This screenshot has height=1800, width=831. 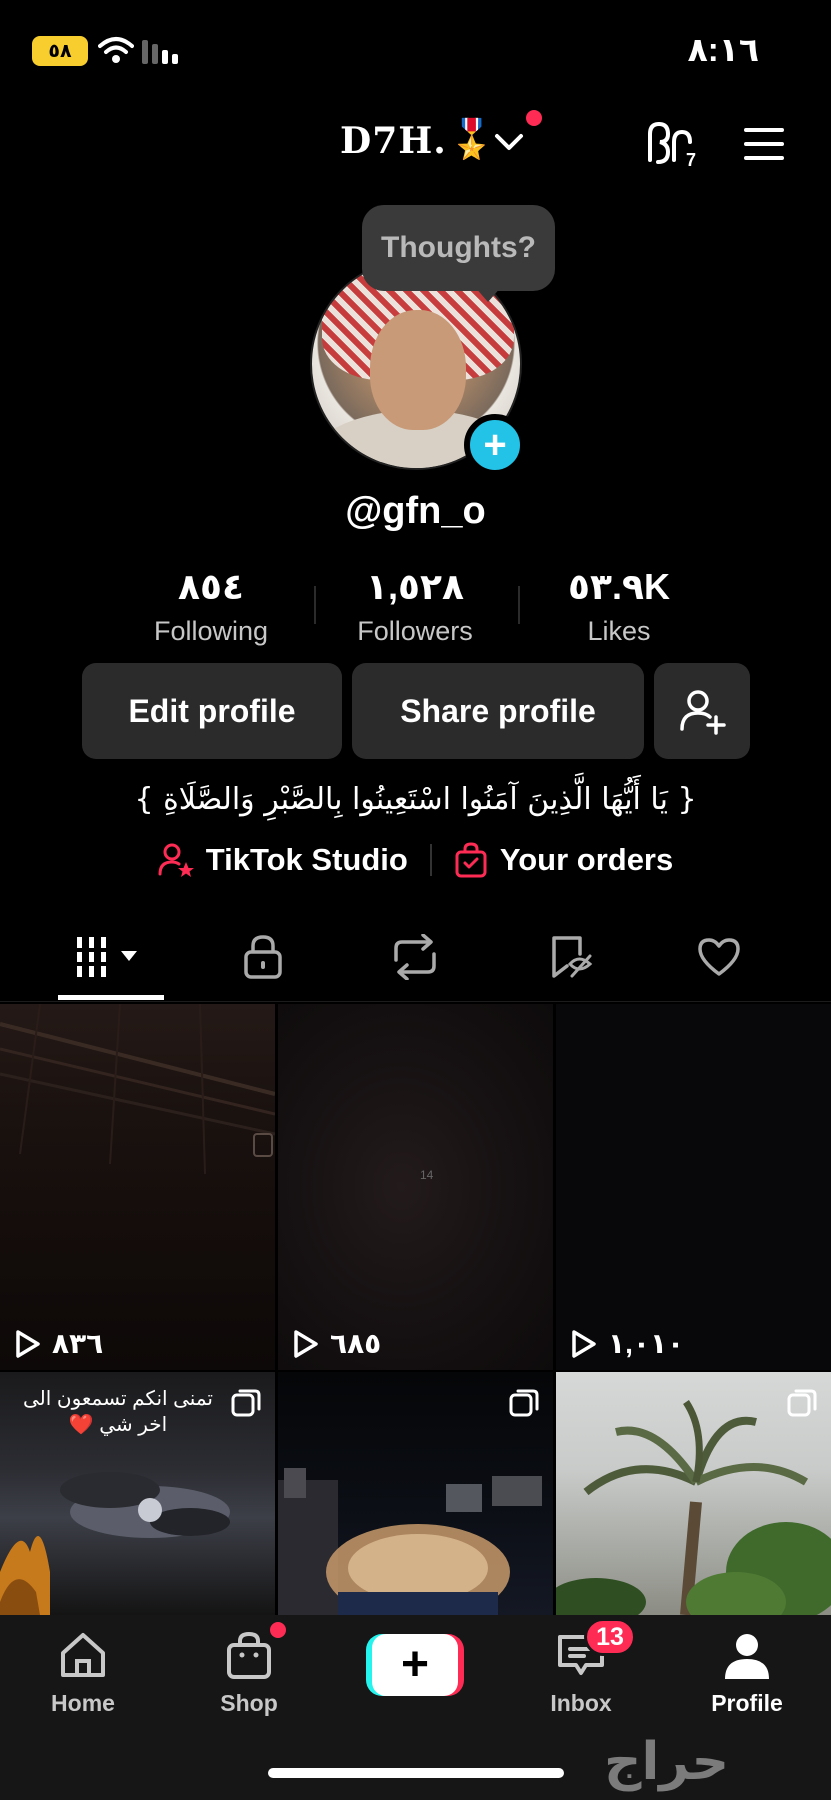 What do you see at coordinates (619, 586) in the screenshot?
I see `stat-likes-value: ٥٣.٩K` at bounding box center [619, 586].